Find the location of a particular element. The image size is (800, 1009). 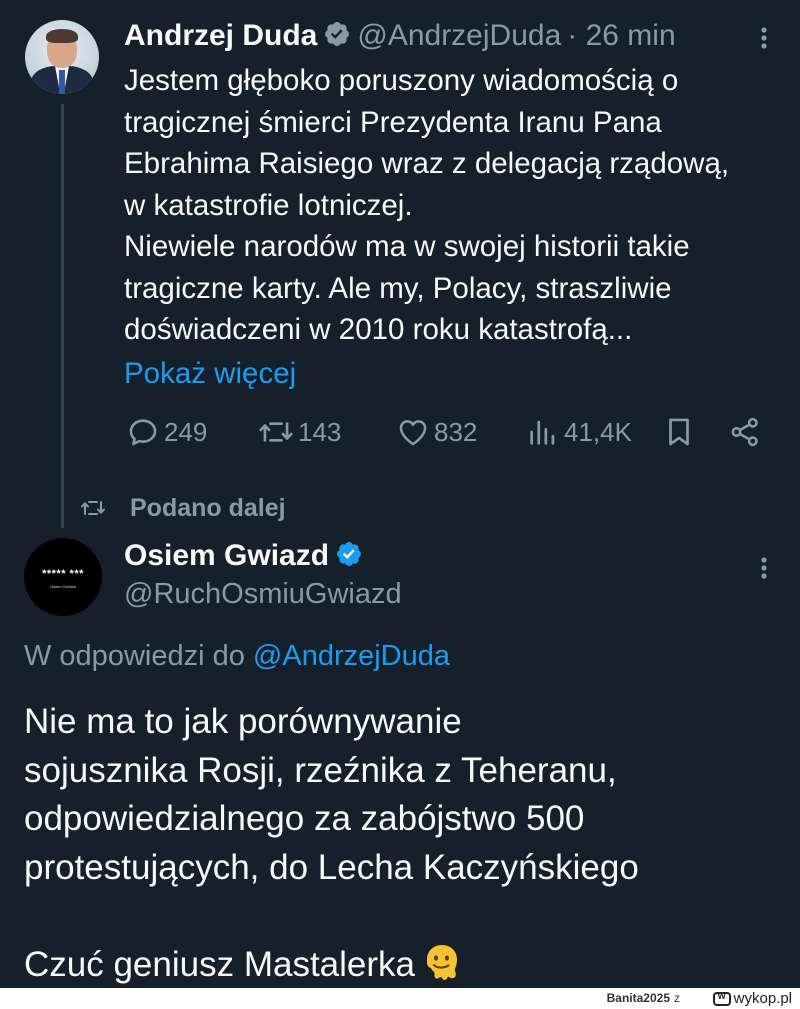

tweet-actions: 249 143 832 41,4K is located at coordinates (400, 432).